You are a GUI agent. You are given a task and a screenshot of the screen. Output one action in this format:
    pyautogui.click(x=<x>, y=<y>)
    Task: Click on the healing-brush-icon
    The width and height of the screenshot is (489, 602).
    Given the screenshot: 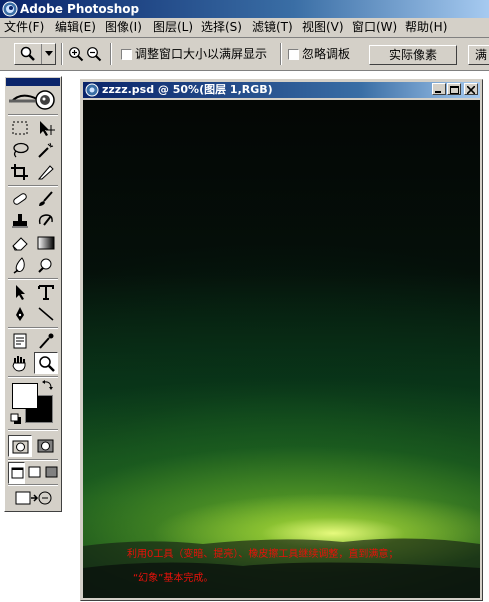 What is the action you would take?
    pyautogui.click(x=20, y=199)
    